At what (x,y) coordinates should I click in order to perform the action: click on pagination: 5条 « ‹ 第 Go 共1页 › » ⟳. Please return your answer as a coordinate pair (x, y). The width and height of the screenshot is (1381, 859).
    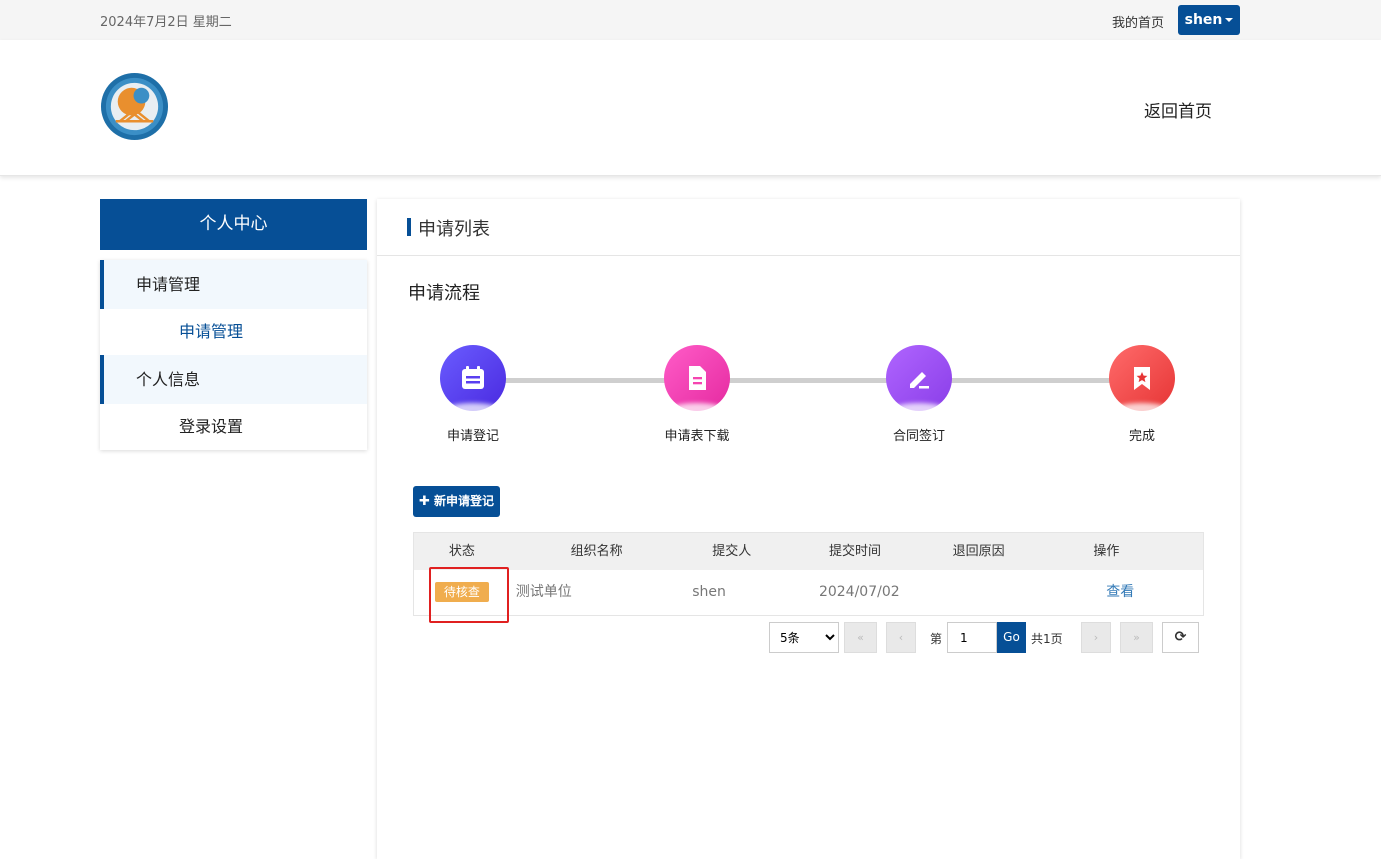
    Looking at the image, I should click on (808, 637).